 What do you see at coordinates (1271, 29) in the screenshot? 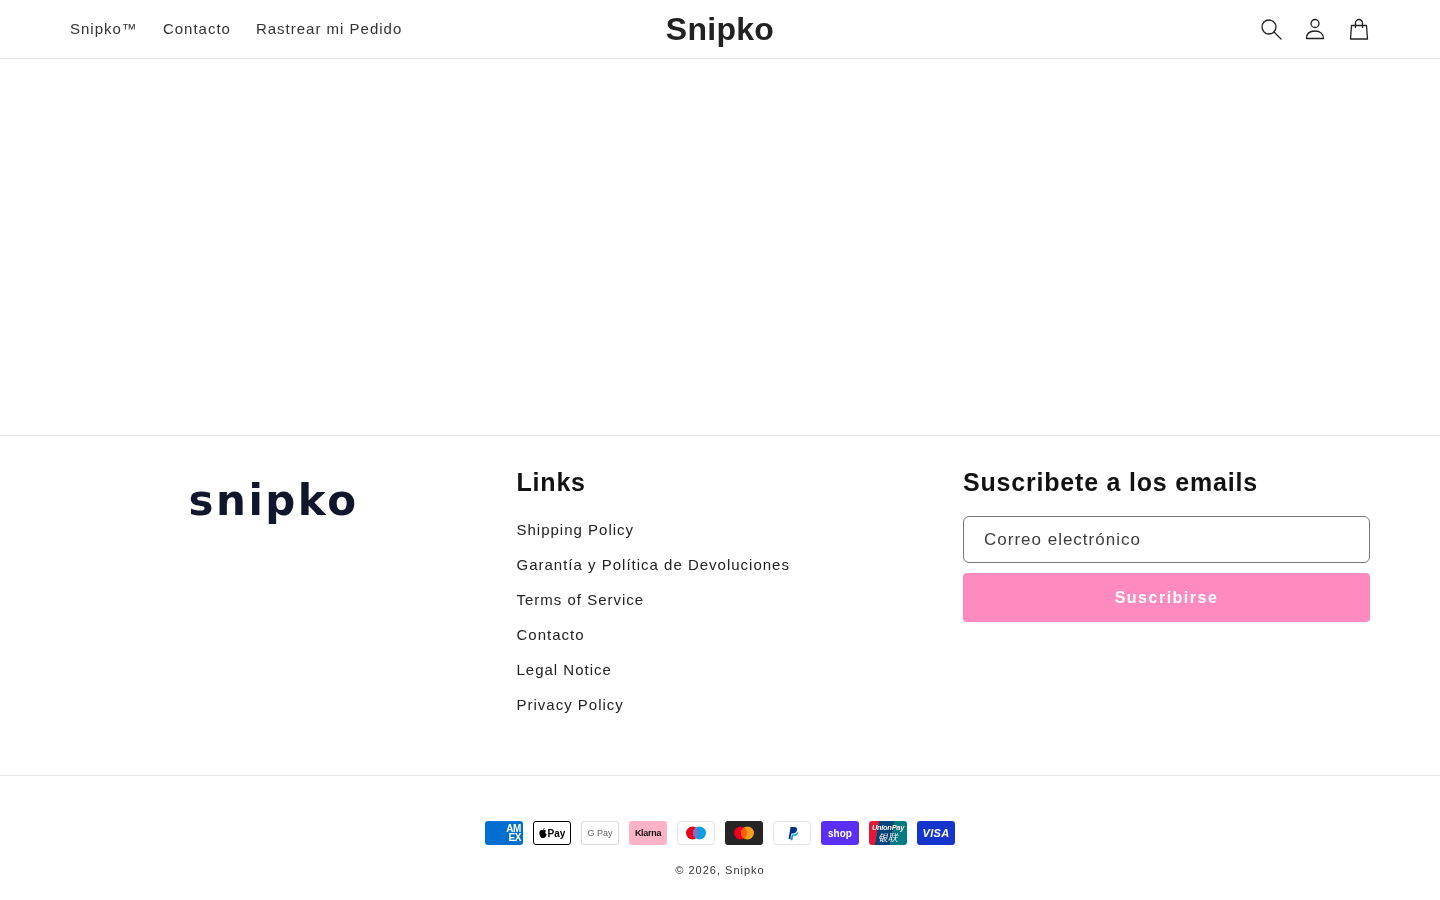
I see `search-icon` at bounding box center [1271, 29].